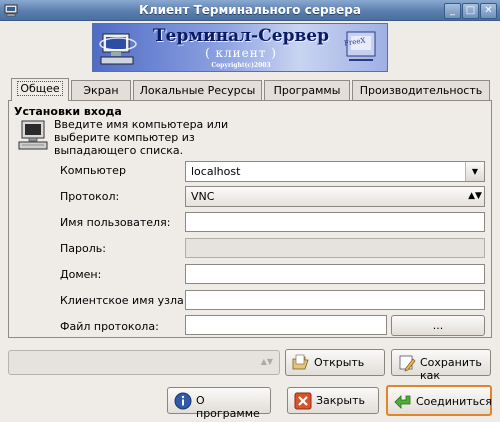 This screenshot has width=500, height=422. Describe the element at coordinates (118, 49) in the screenshot. I see `computer-logo-icon` at that location.